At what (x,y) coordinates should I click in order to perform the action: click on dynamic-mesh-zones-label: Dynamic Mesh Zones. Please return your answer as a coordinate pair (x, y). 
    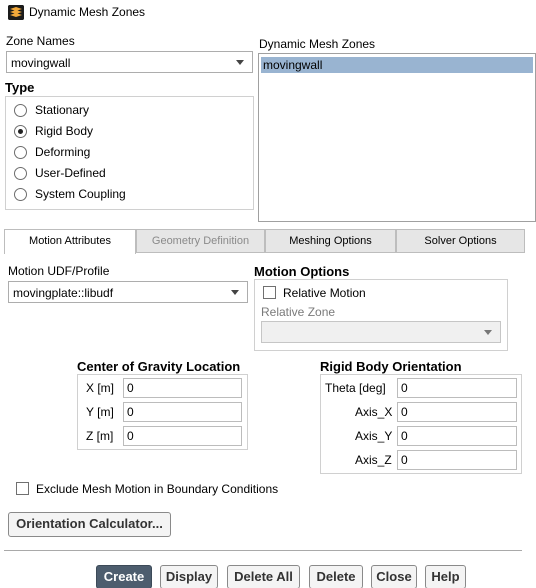
    Looking at the image, I should click on (317, 44).